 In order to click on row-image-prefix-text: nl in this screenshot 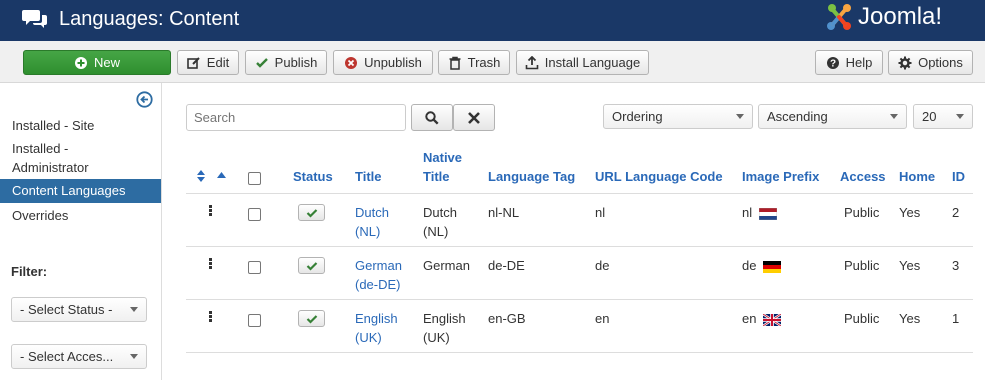, I will do `click(747, 212)`.